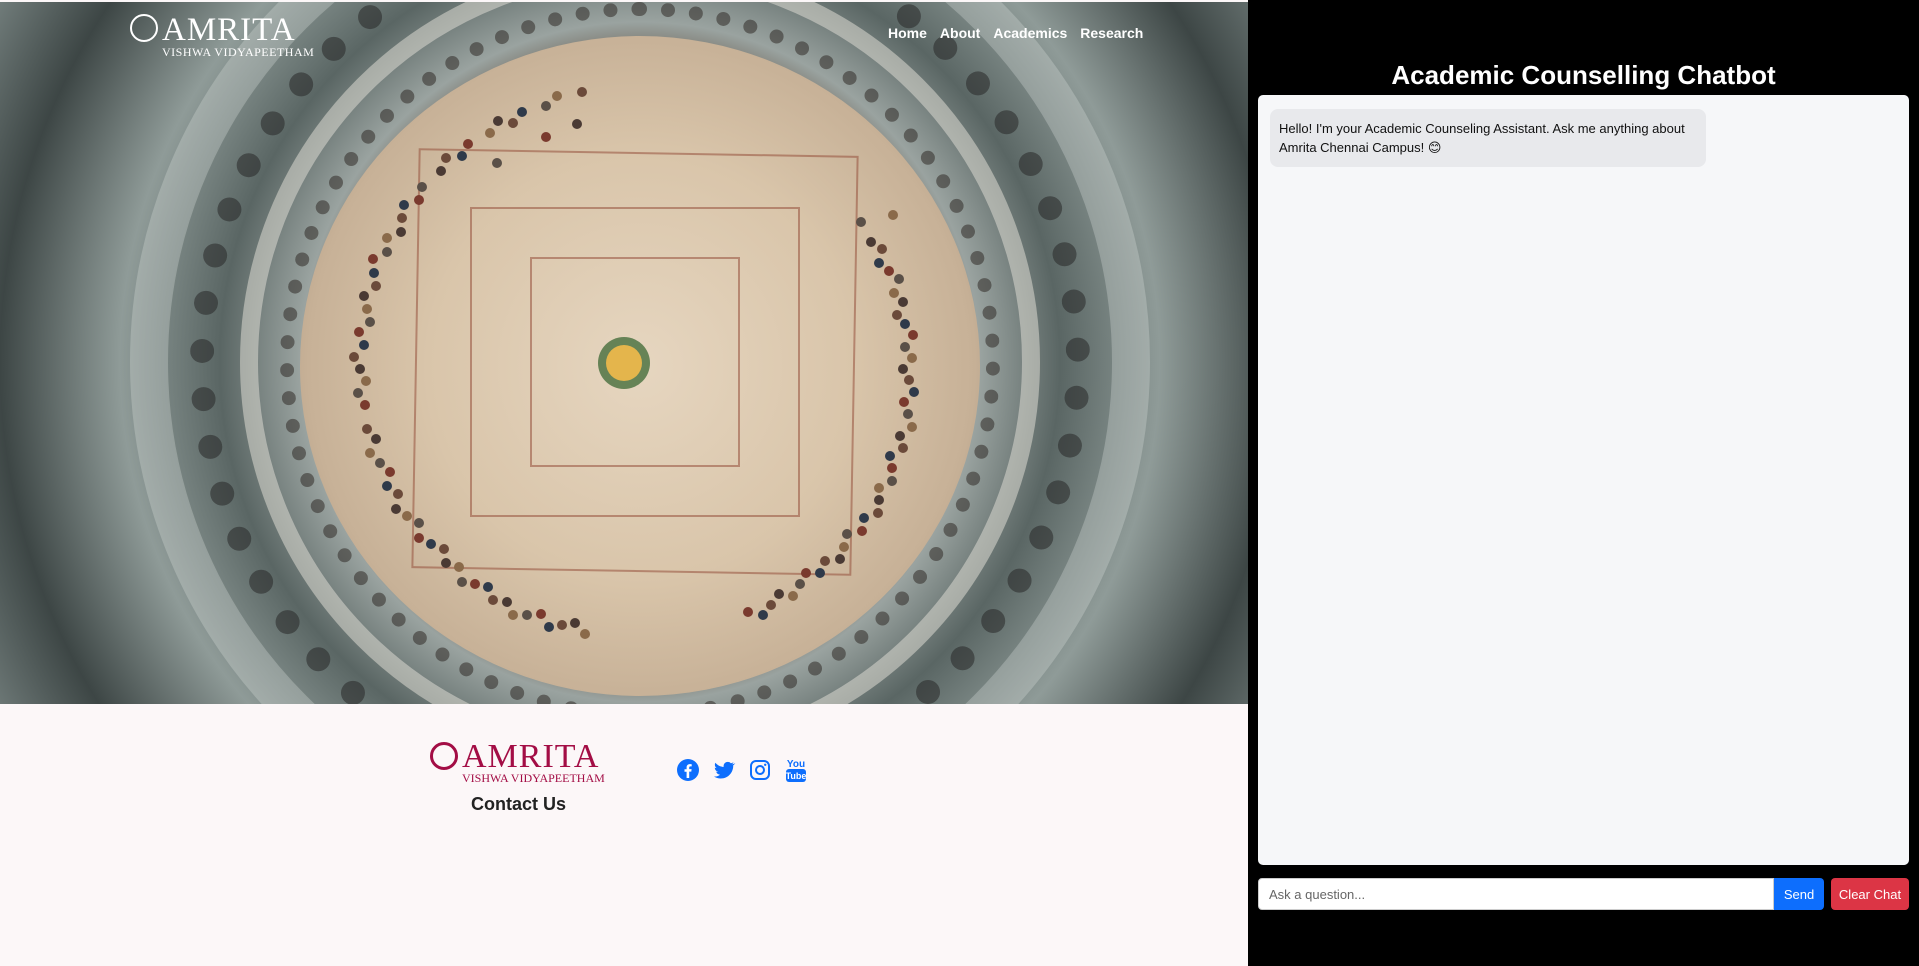  I want to click on nav-home: Home, so click(907, 33).